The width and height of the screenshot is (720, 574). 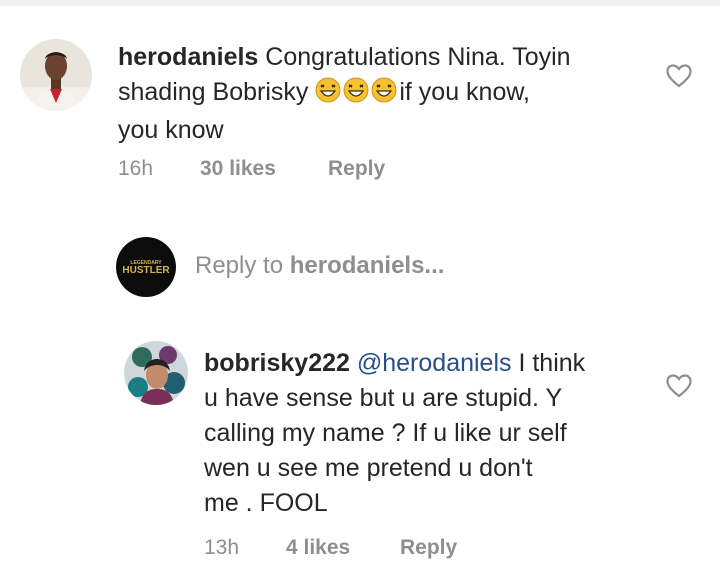 I want to click on avatar-current-user: LEGENDARY HUSTLER, so click(x=146, y=267).